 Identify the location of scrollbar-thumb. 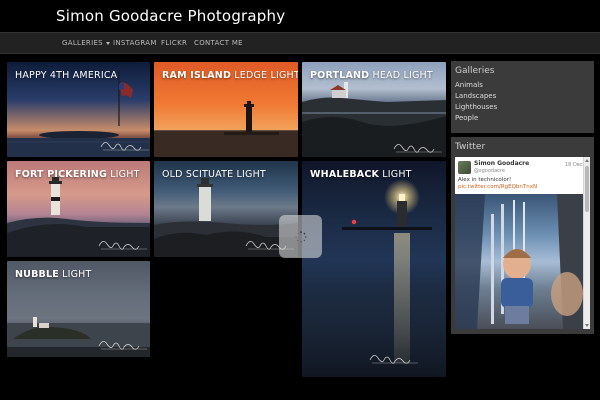
(587, 189).